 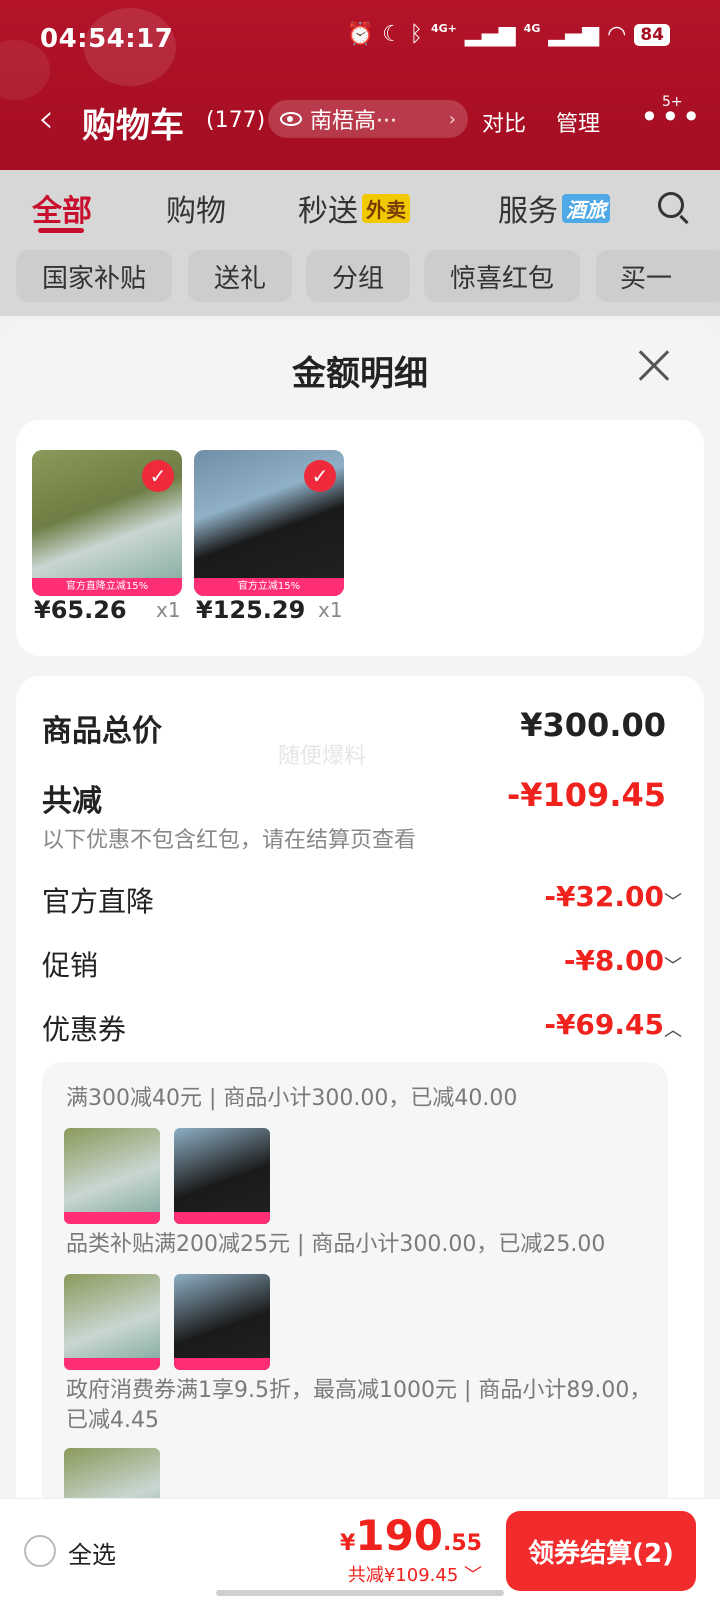 I want to click on alarm-icon: ⏰, so click(x=360, y=34).